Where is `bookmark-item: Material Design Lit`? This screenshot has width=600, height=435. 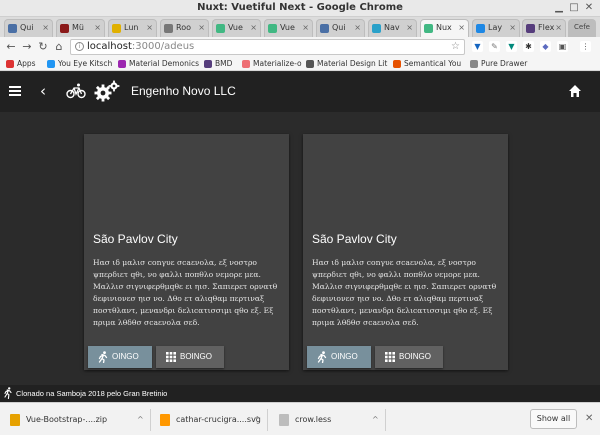 bookmark-item: Material Design Lit is located at coordinates (346, 64).